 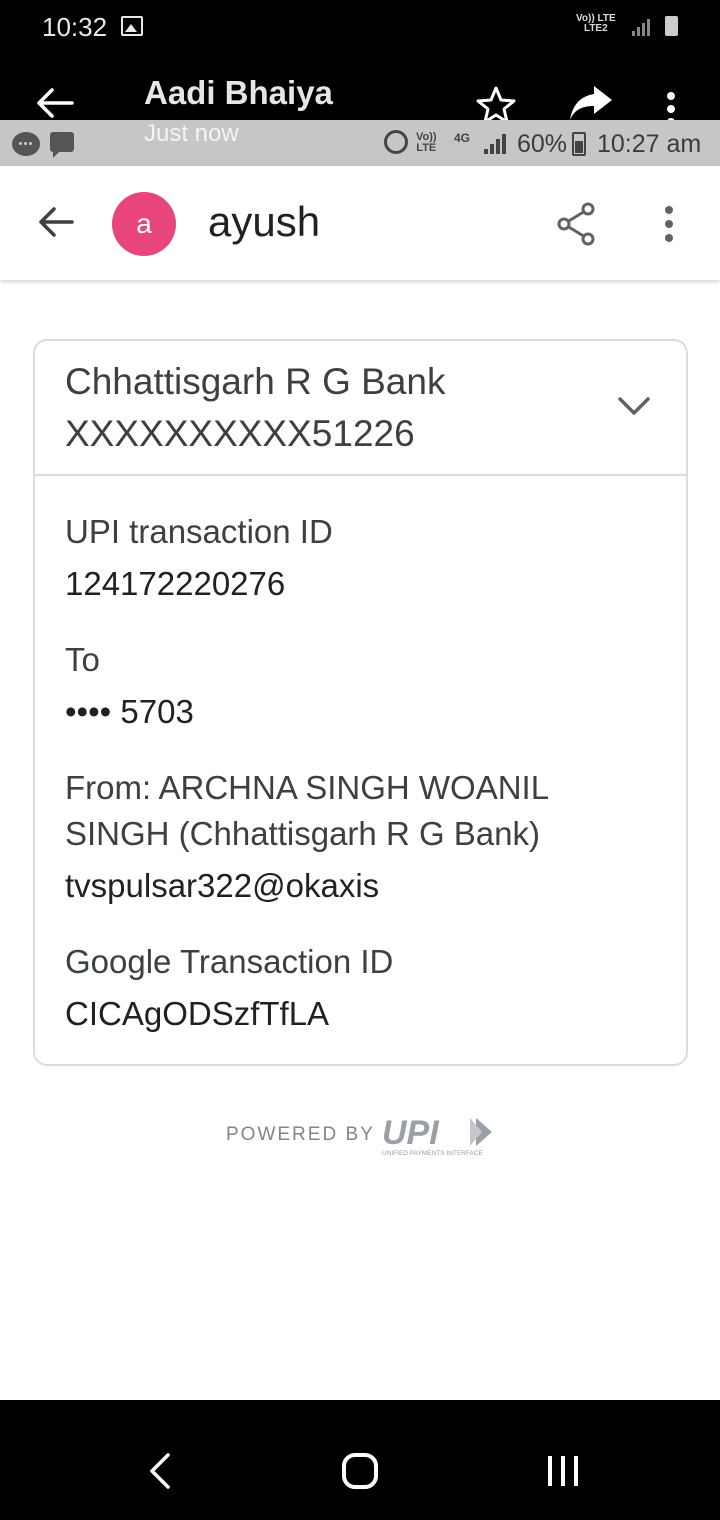 I want to click on more-vert-icon, so click(x=669, y=226).